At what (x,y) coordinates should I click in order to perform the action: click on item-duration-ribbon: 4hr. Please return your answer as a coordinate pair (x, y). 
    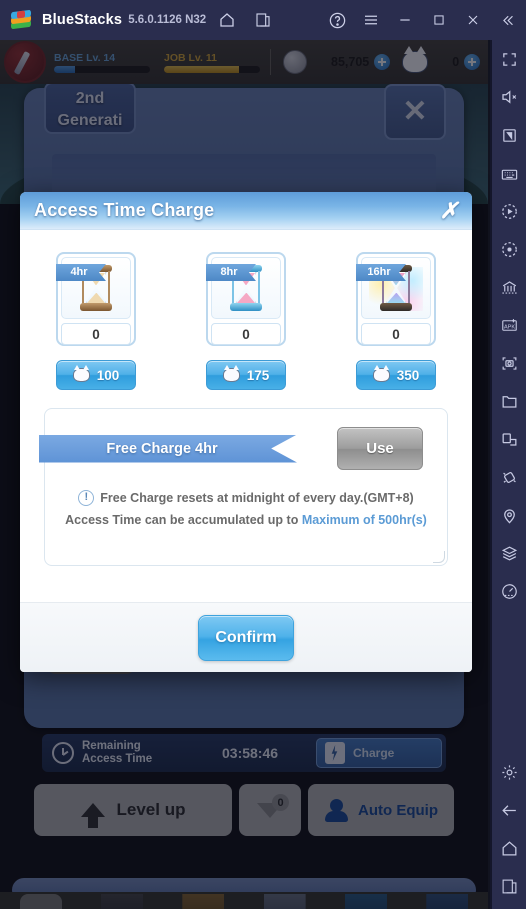
    Looking at the image, I should click on (81, 272).